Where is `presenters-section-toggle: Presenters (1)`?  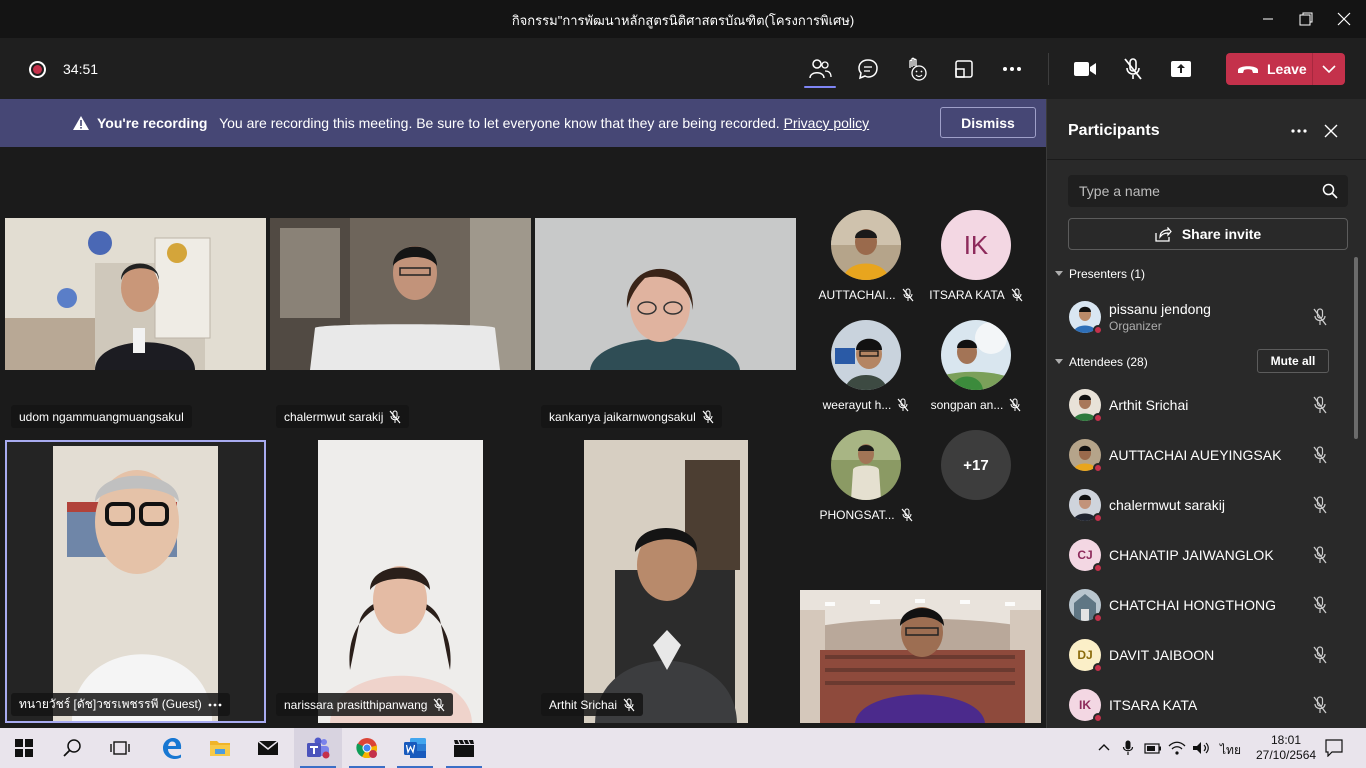 presenters-section-toggle: Presenters (1) is located at coordinates (1100, 274).